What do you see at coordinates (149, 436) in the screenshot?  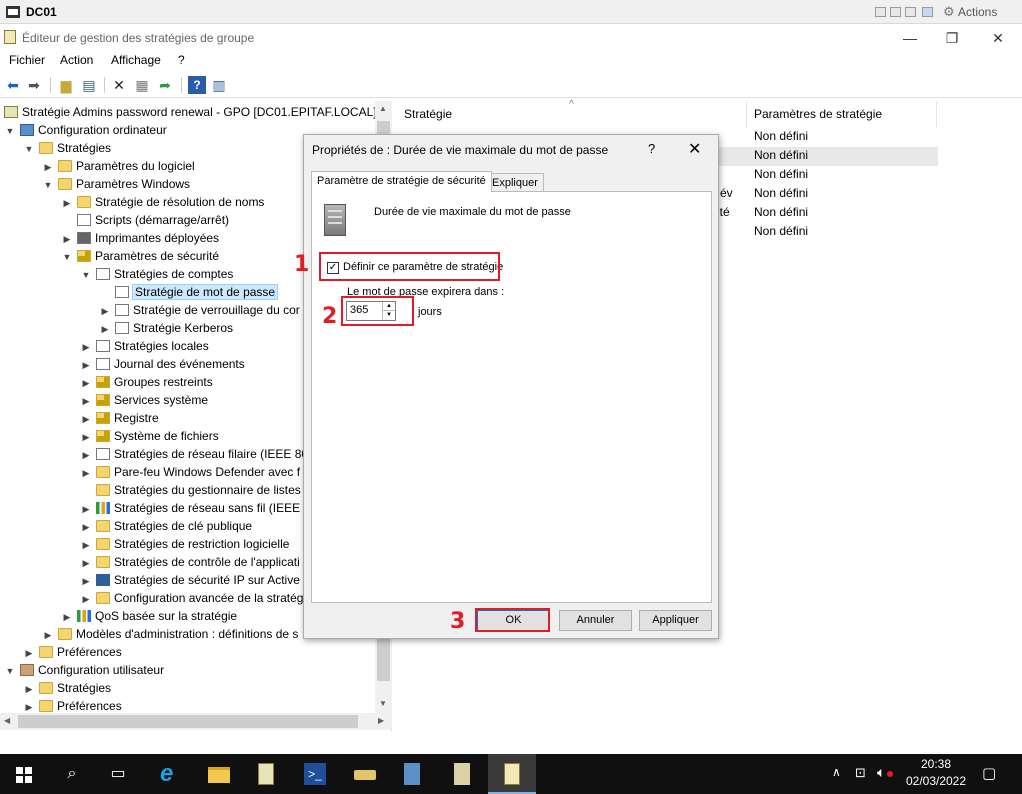 I see `tree-node: ▶ Système de fichiers` at bounding box center [149, 436].